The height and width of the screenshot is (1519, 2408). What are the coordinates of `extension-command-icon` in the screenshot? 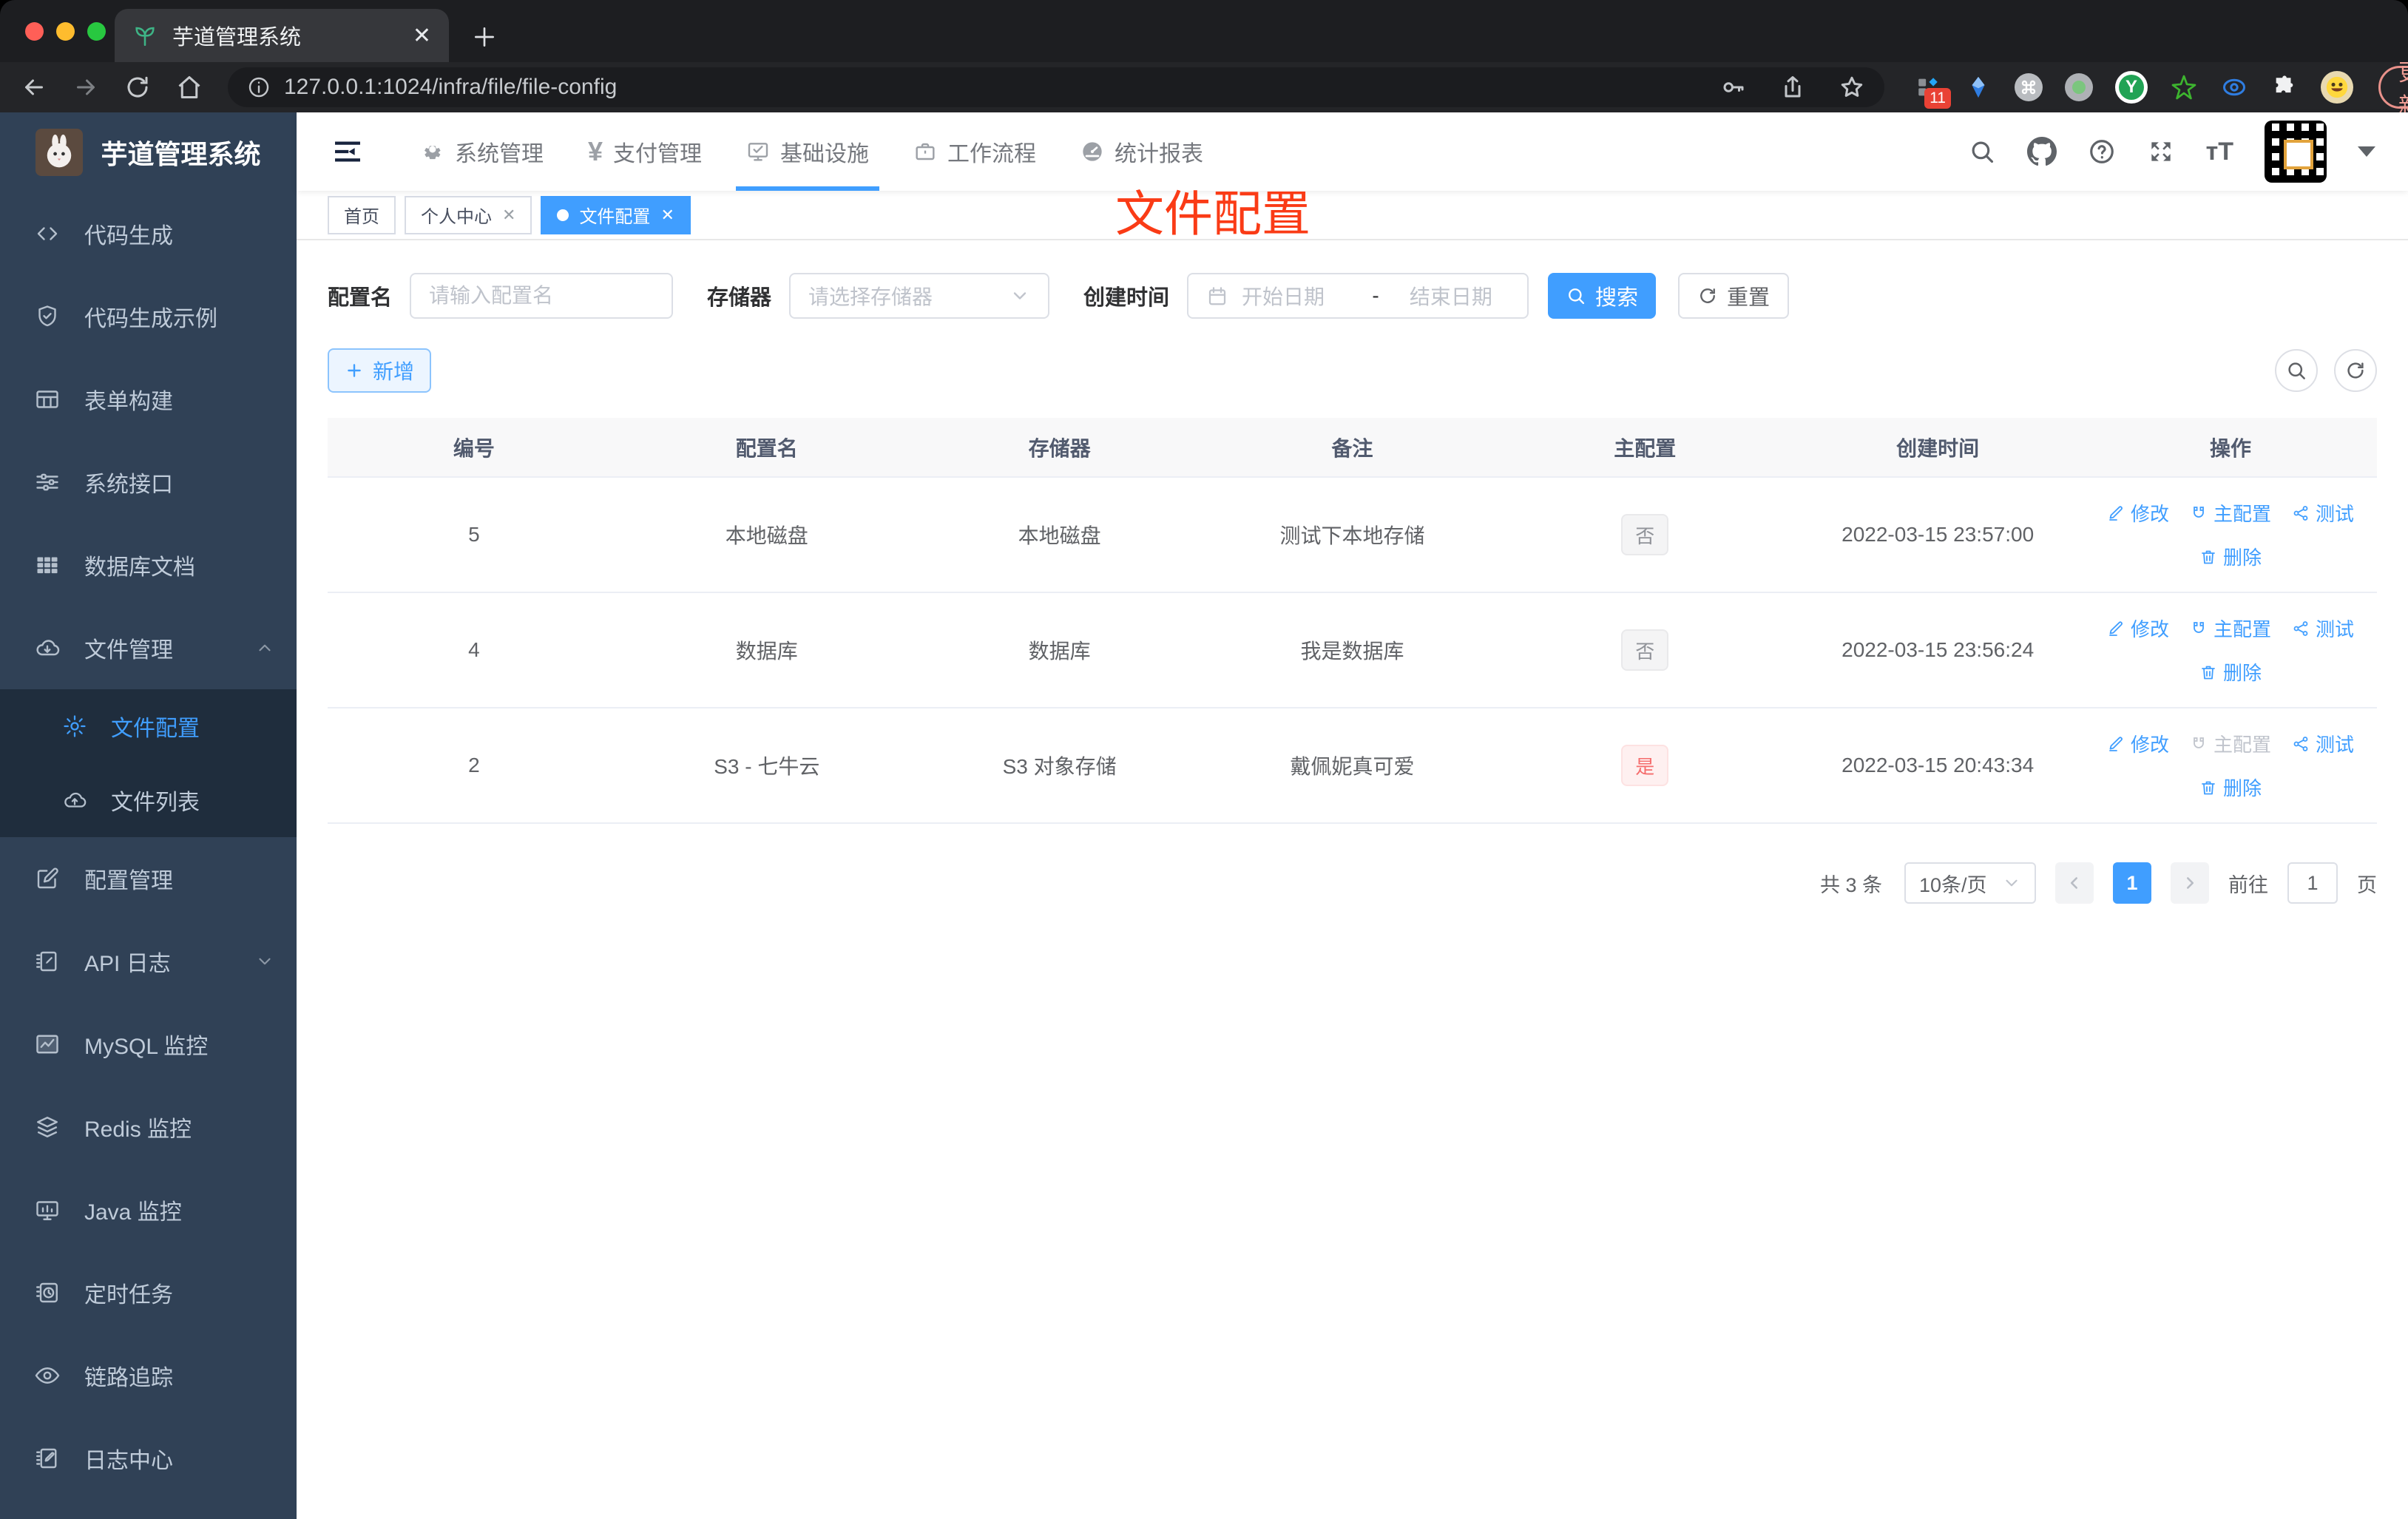 It's located at (2029, 87).